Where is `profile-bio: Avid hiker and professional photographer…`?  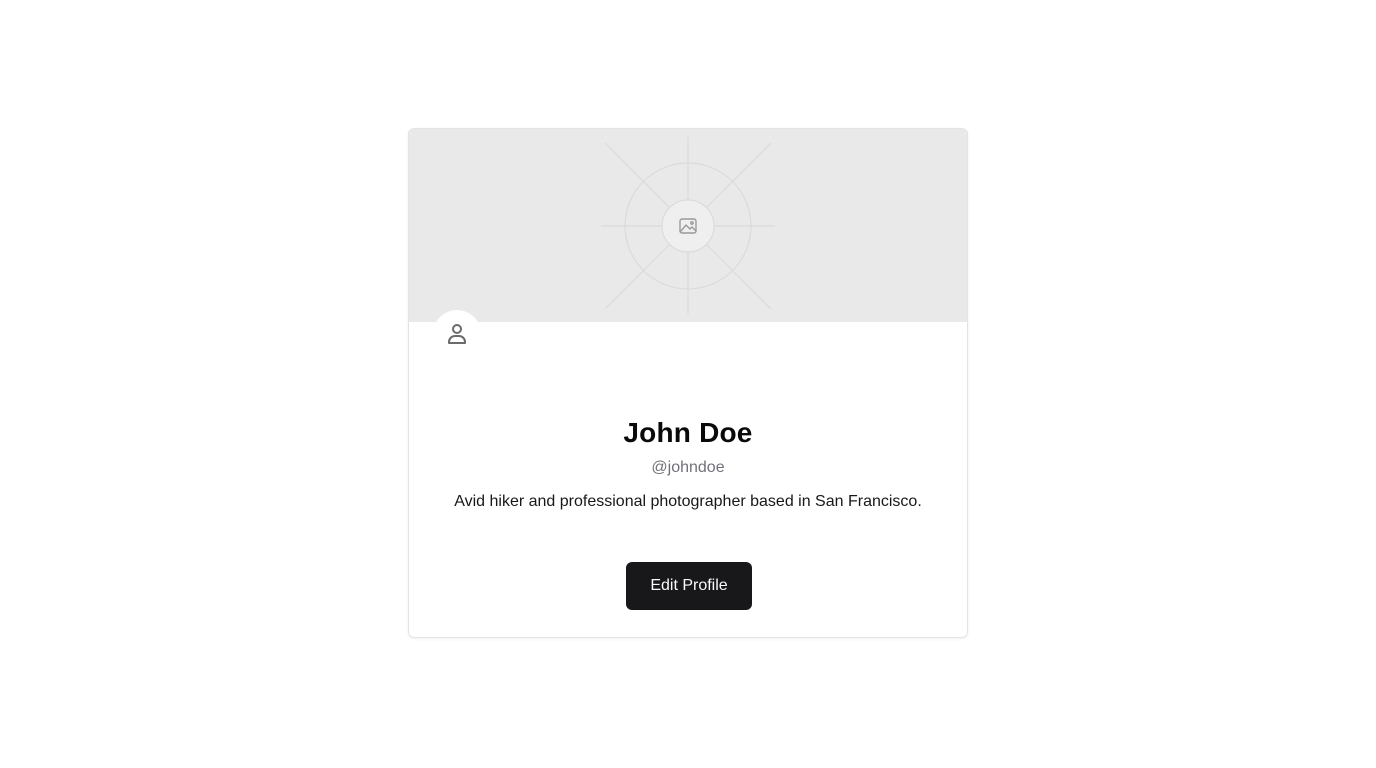 profile-bio: Avid hiker and professional photographer… is located at coordinates (688, 501).